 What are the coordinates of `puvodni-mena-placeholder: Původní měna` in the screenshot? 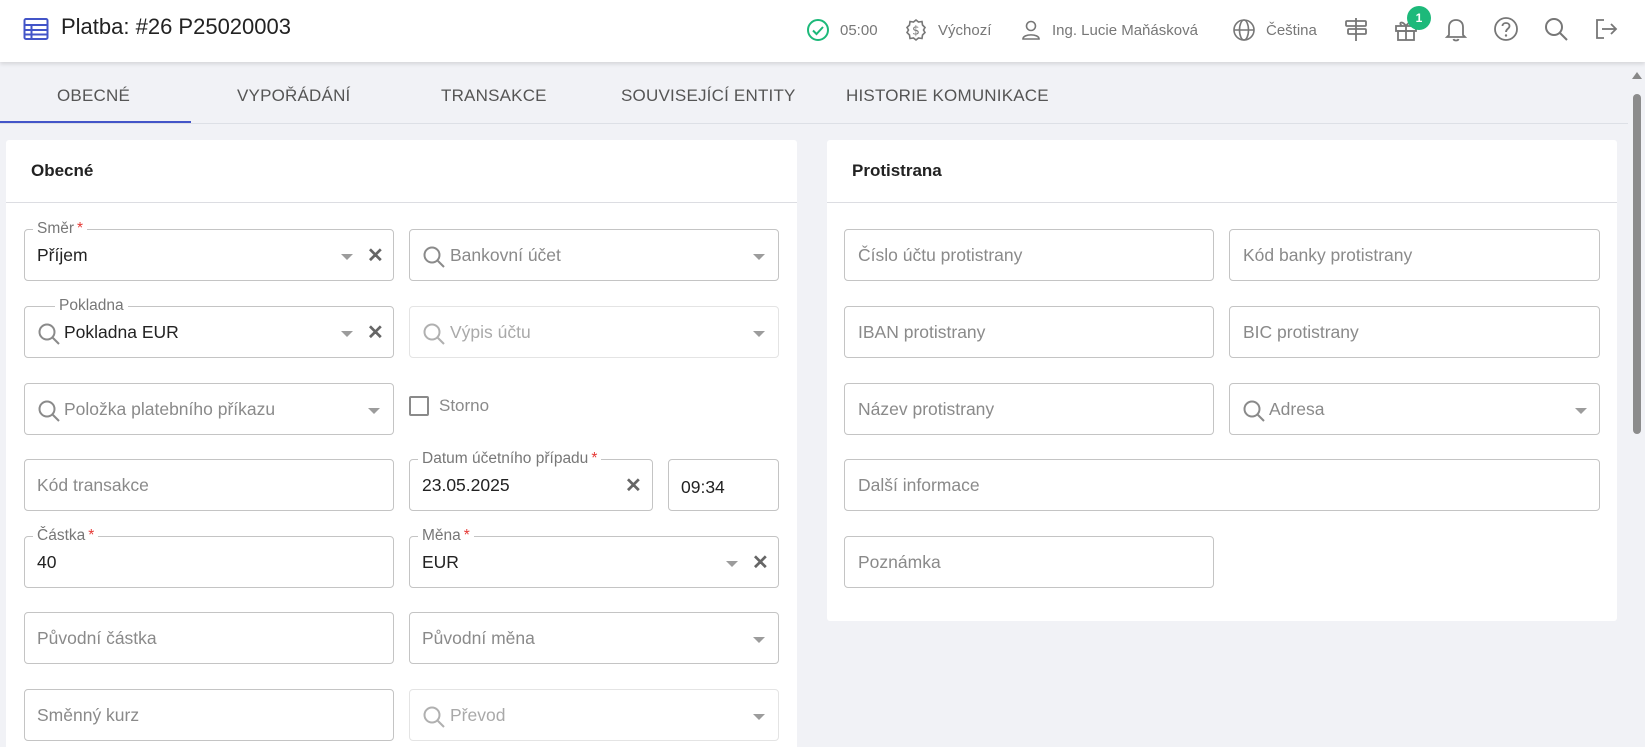 It's located at (478, 638).